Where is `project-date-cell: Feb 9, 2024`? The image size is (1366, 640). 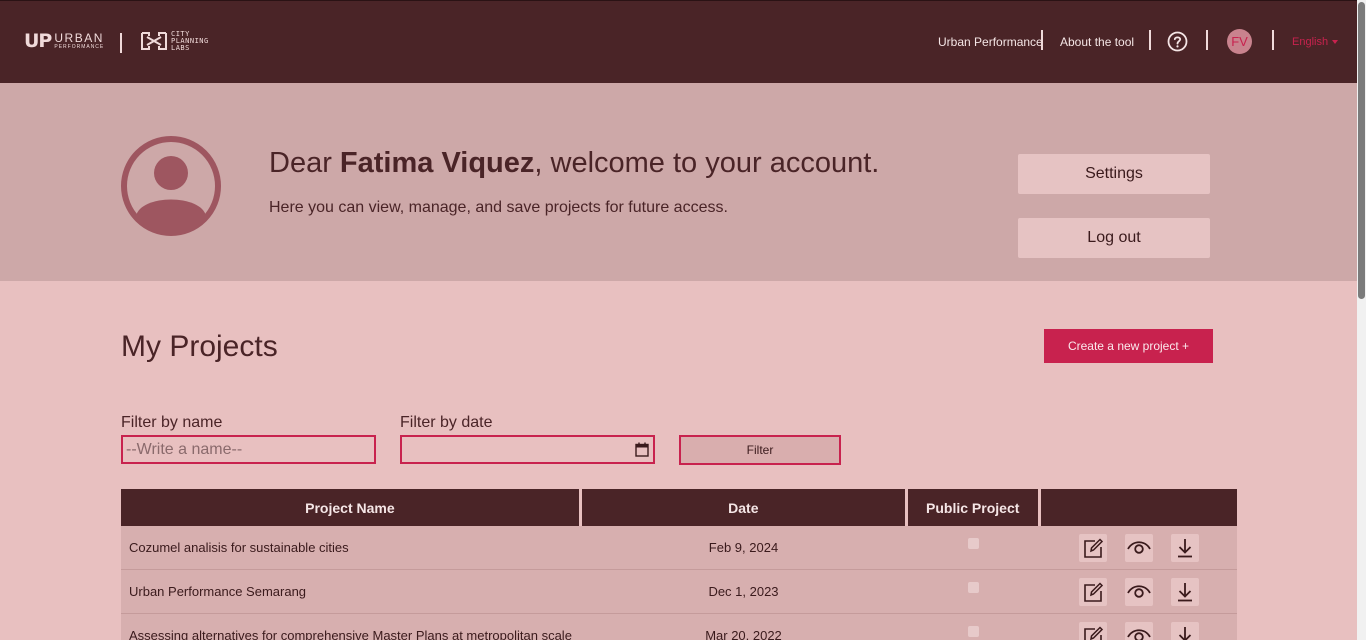
project-date-cell: Feb 9, 2024 is located at coordinates (743, 547).